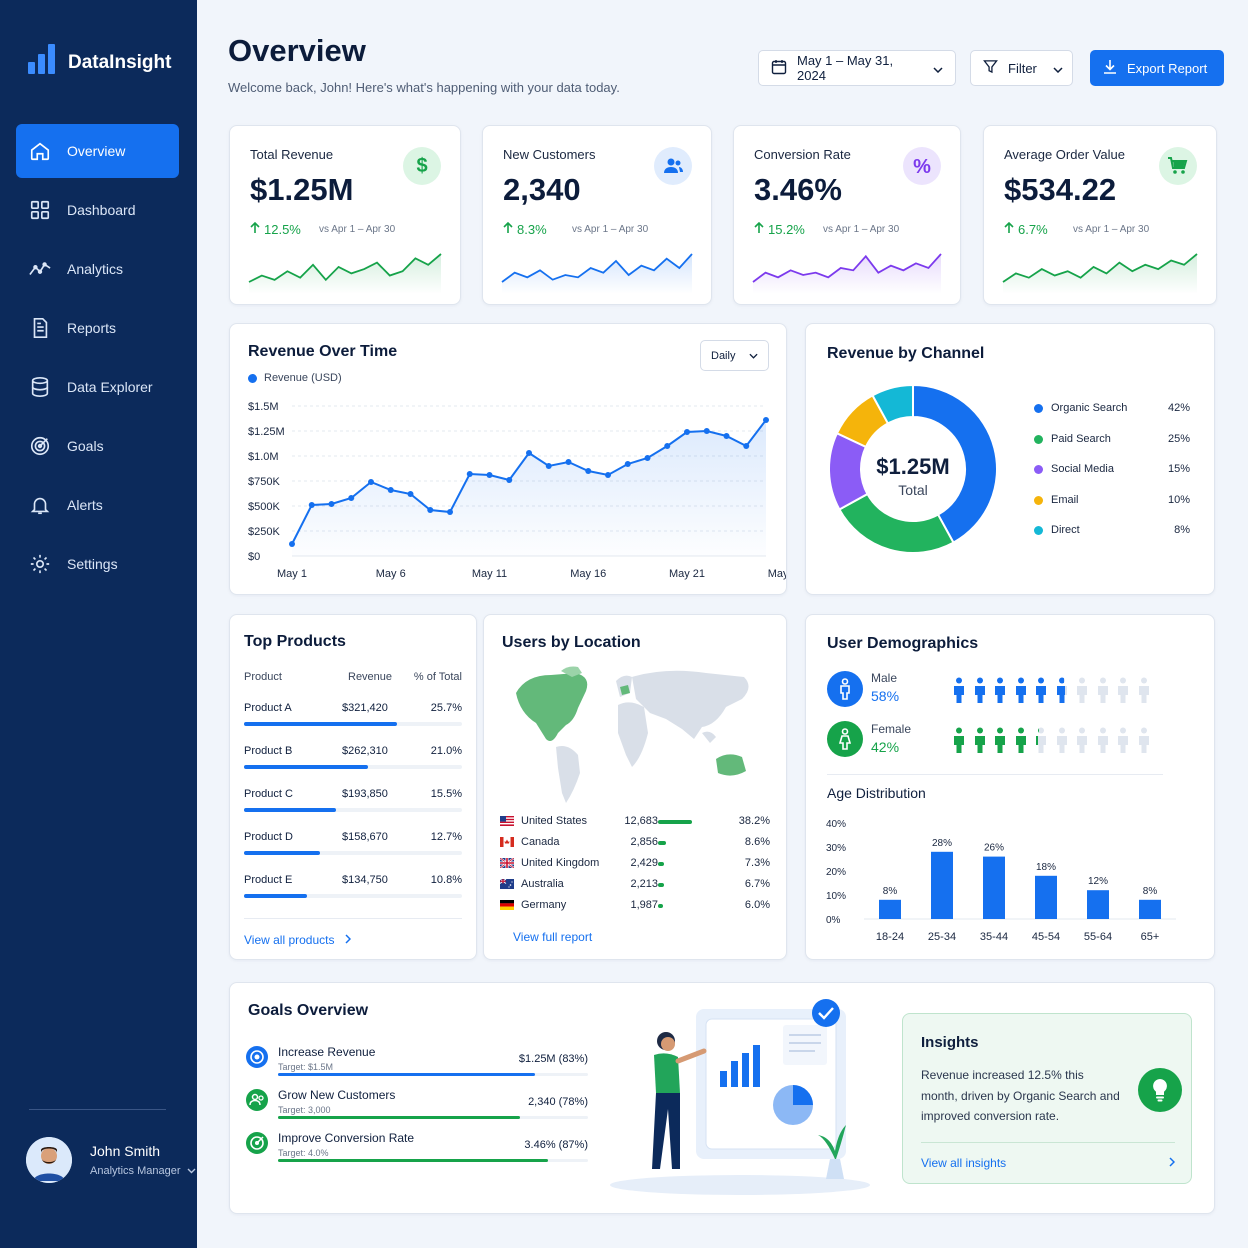  I want to click on list-item: United Kingdom 2,429 7.3%, so click(634, 864).